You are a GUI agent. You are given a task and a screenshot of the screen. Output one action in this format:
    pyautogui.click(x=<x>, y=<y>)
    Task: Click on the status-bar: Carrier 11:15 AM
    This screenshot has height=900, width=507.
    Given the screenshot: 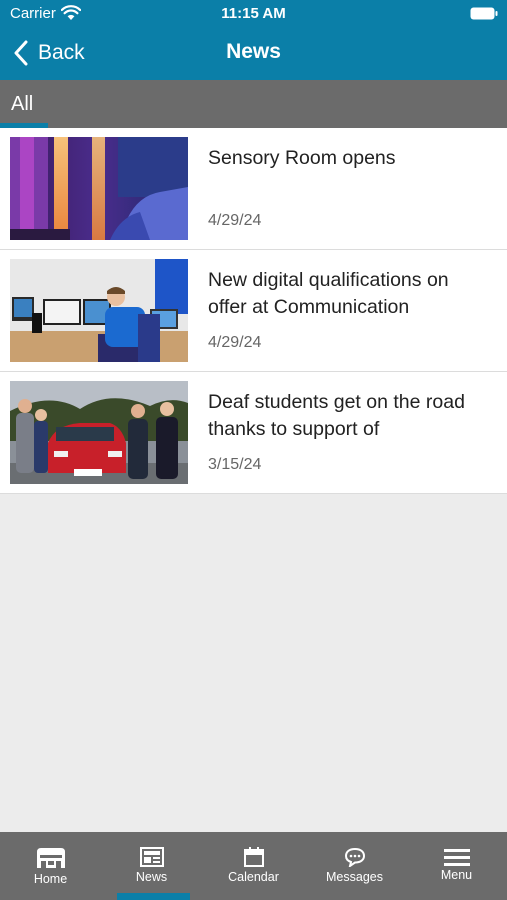 What is the action you would take?
    pyautogui.click(x=253, y=14)
    